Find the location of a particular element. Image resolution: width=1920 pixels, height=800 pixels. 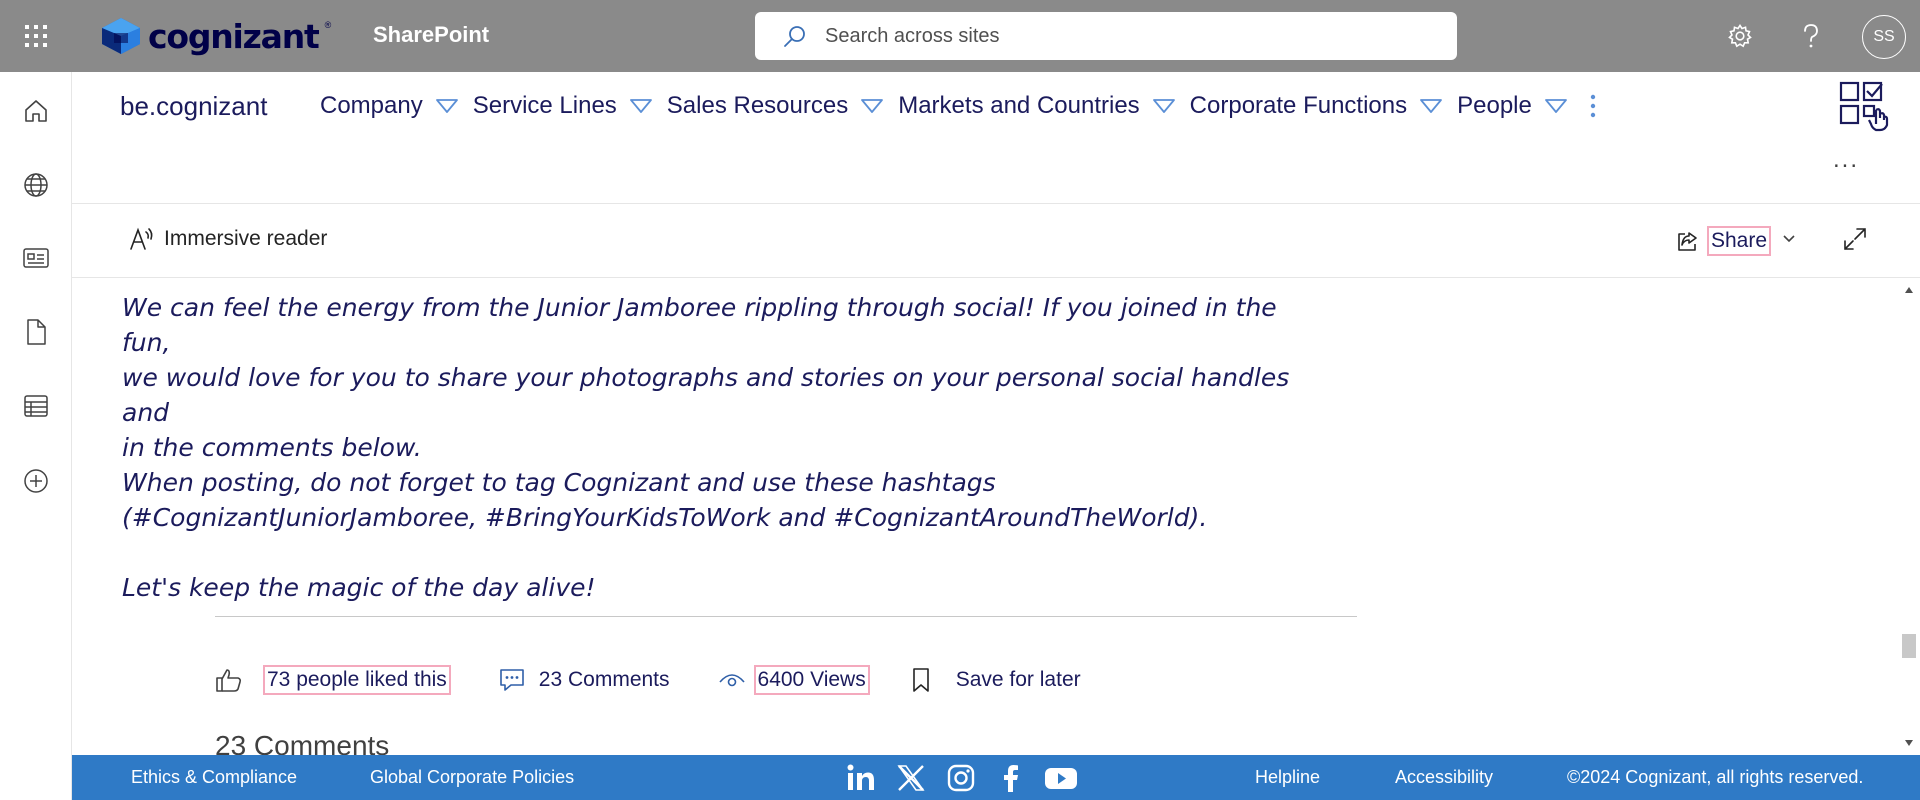

tasks-checklist-icon is located at coordinates (1864, 106).